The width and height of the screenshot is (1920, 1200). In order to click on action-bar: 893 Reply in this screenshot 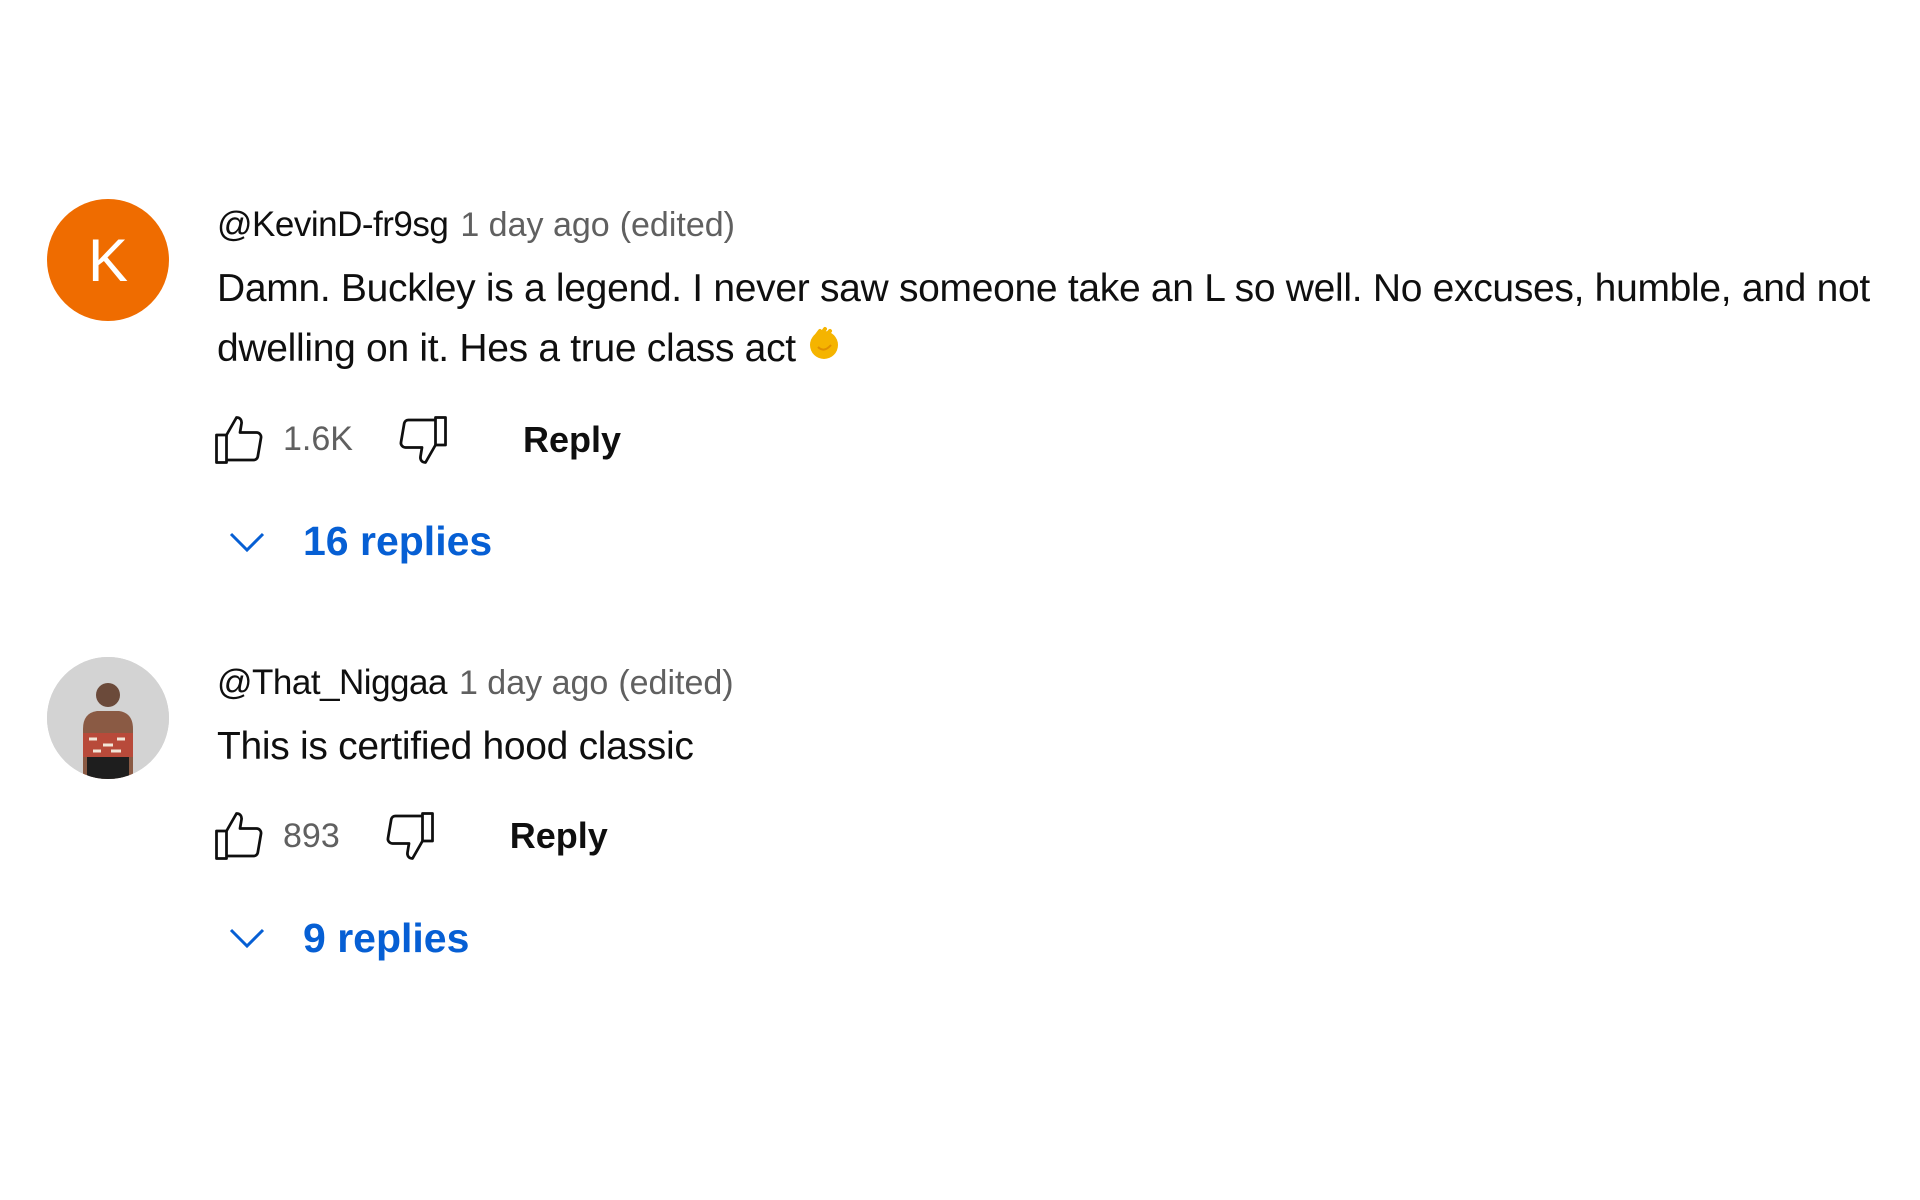, I will do `click(1057, 836)`.